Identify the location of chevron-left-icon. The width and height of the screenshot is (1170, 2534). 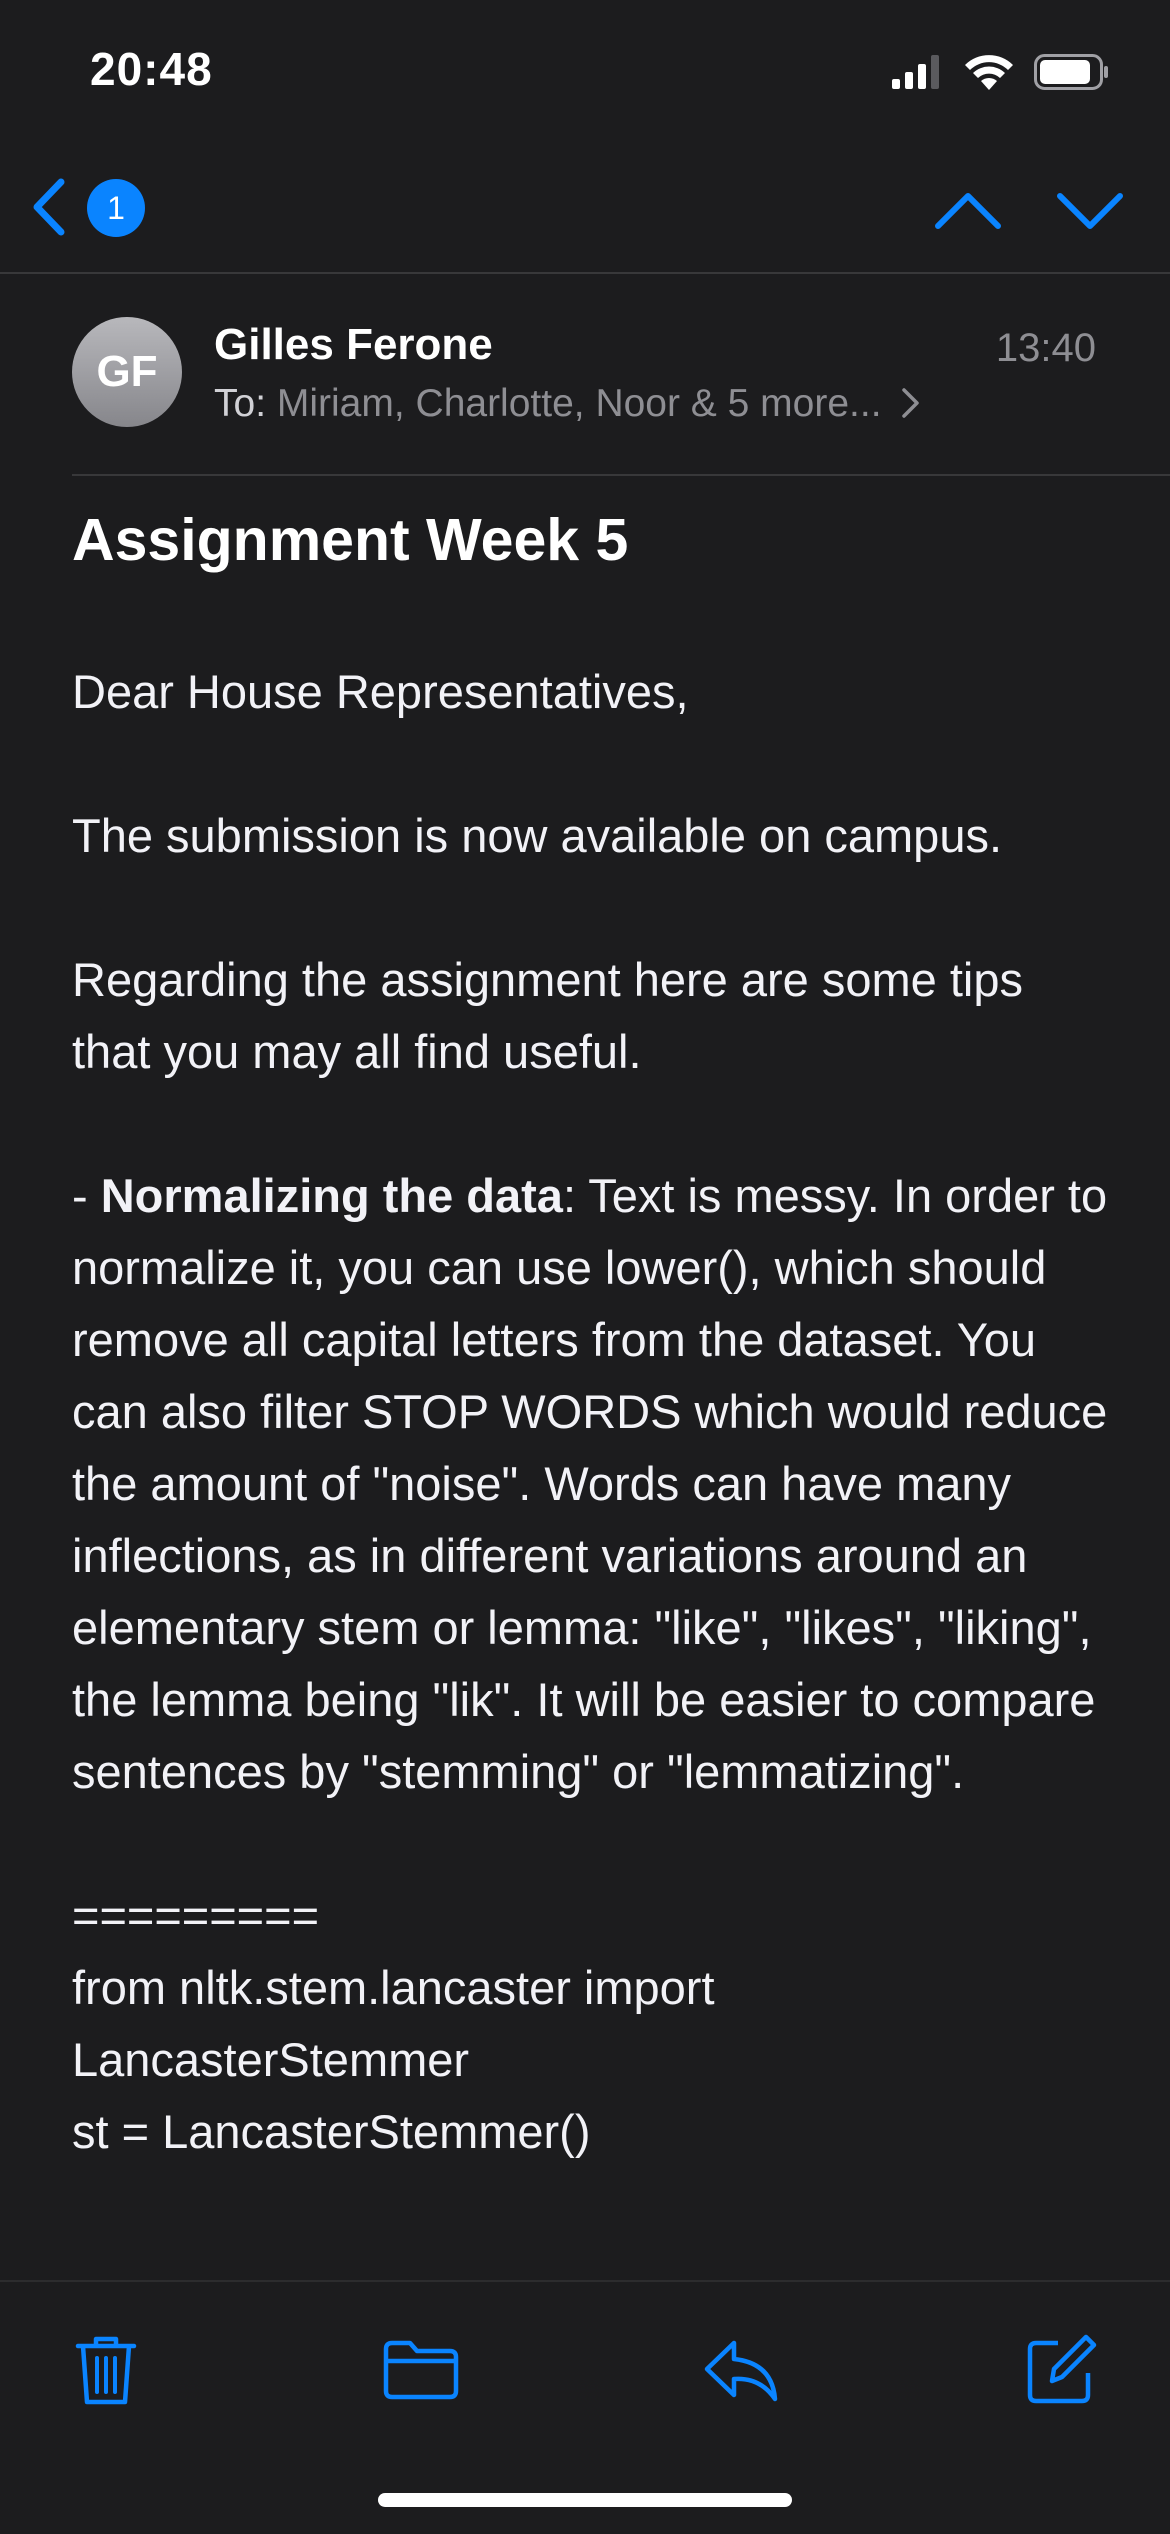
(49, 207).